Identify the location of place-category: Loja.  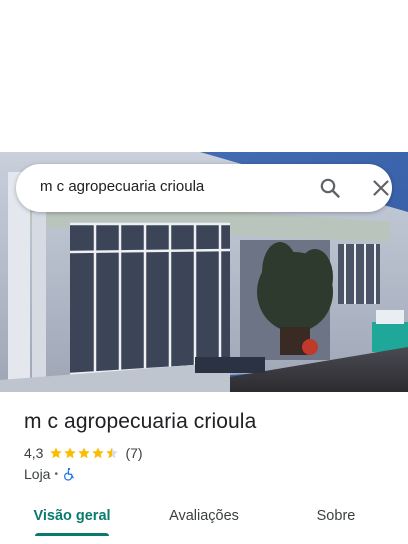
(37, 474).